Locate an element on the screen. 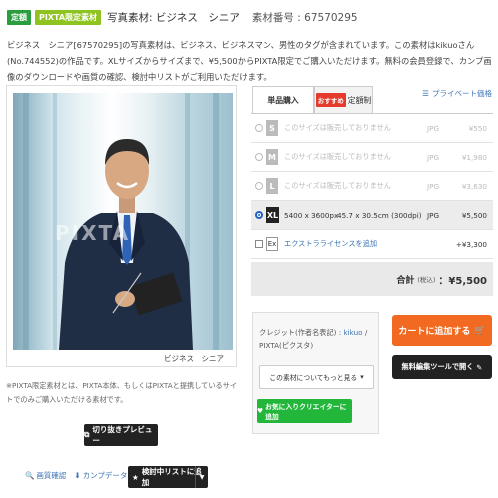  size-dimensions: 45.7 x 30.5cm (300dpi) is located at coordinates (379, 215).